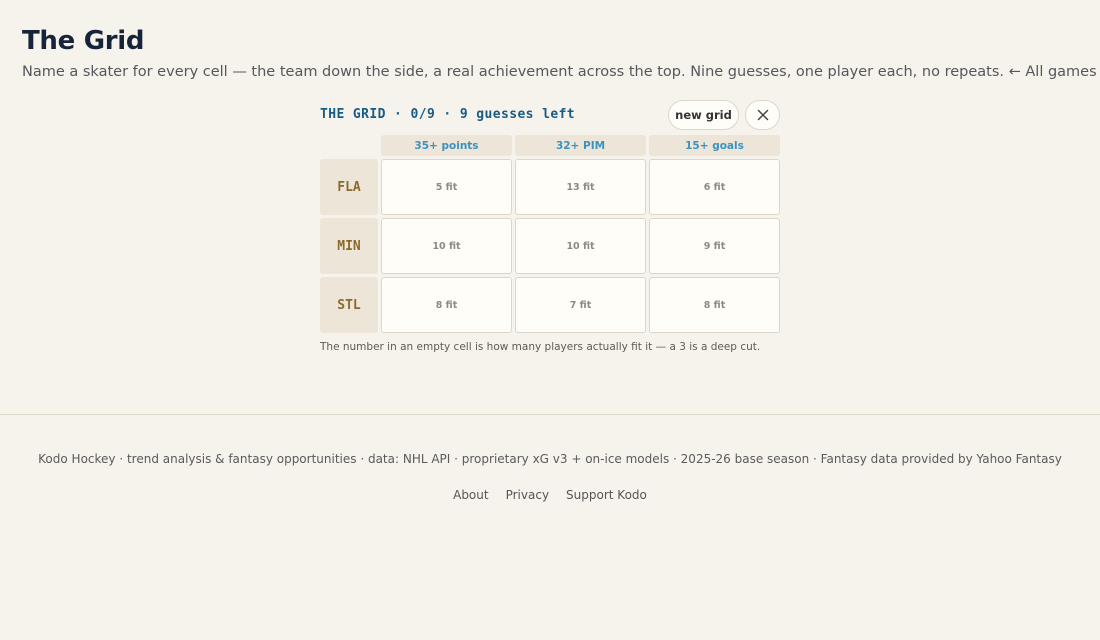 This screenshot has width=1100, height=640. I want to click on row-header-fla: FLA, so click(349, 187).